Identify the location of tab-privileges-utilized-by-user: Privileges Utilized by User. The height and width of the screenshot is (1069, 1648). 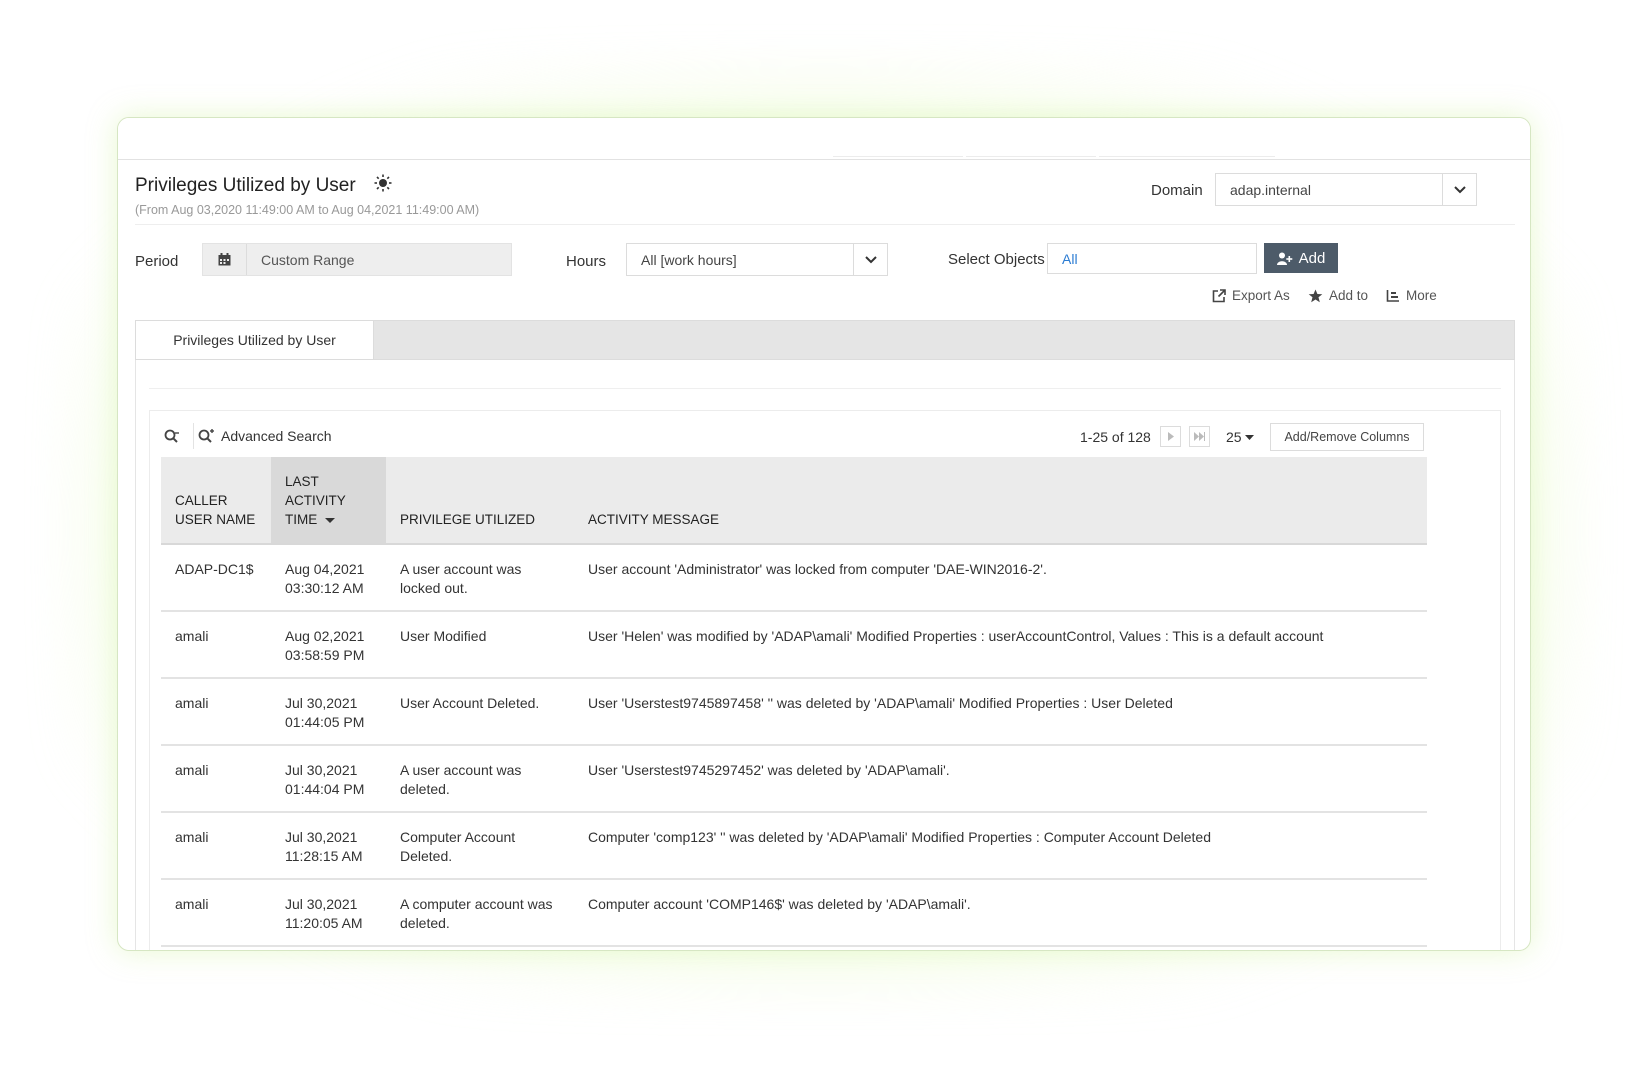
(255, 340).